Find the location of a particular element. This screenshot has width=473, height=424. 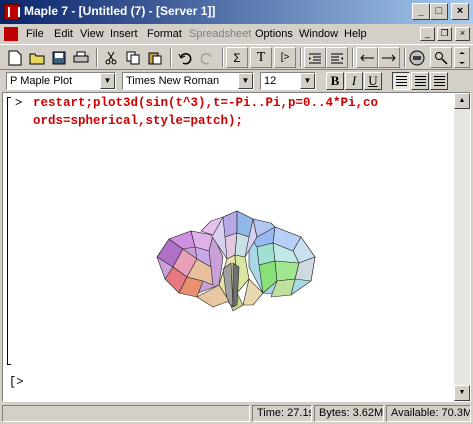

doc-restore-button: ❐ is located at coordinates (444, 34).